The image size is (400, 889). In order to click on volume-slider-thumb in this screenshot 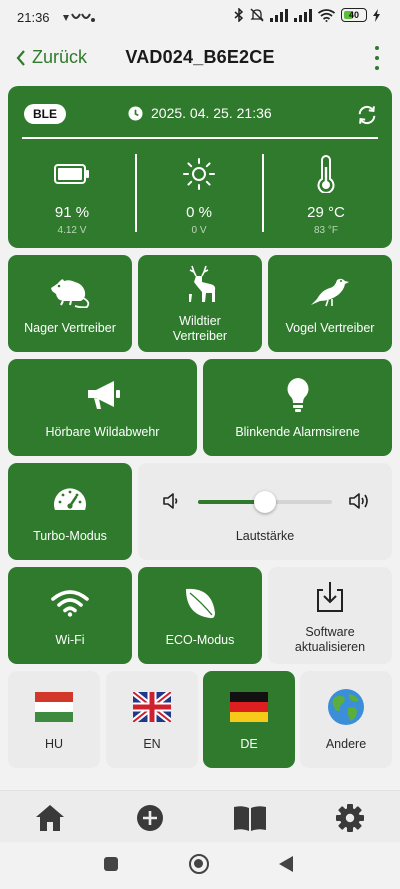, I will do `click(265, 502)`.